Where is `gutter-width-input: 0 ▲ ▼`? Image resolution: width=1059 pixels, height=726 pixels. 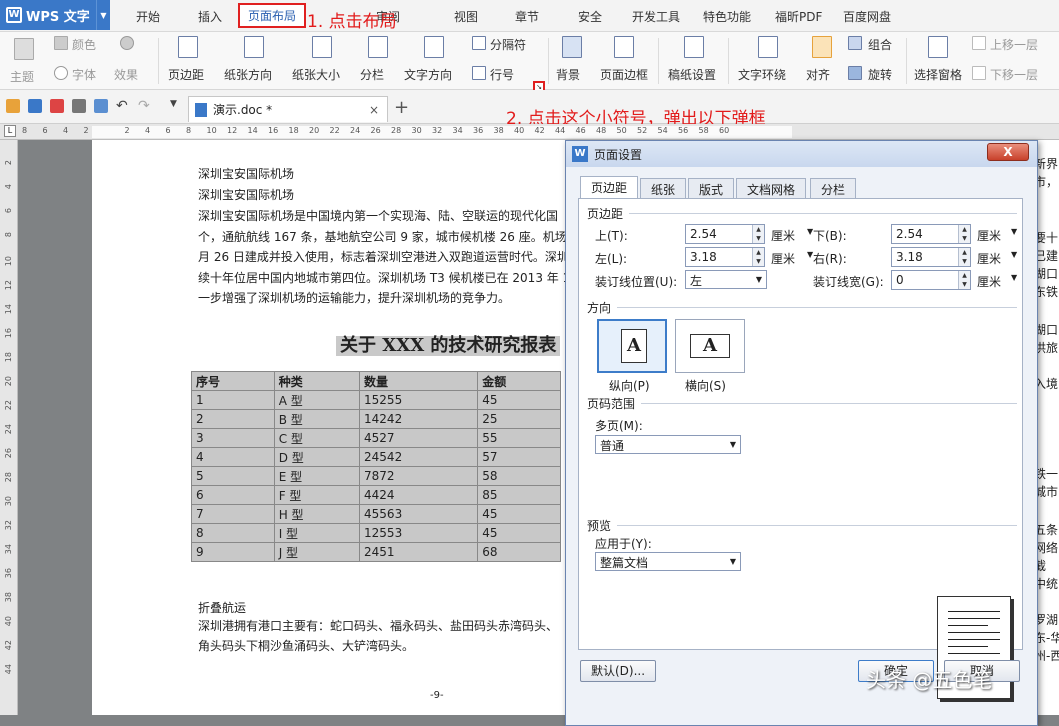
gutter-width-input: 0 ▲ ▼ is located at coordinates (931, 280).